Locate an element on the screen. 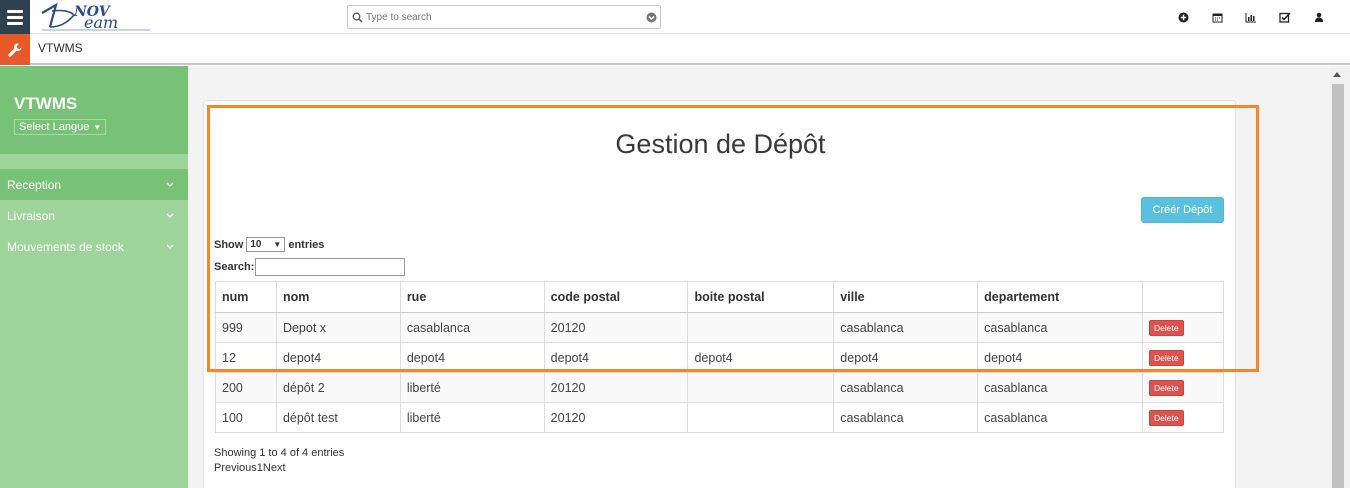  length-control: Show 10 ▼ entries is located at coordinates (269, 244).